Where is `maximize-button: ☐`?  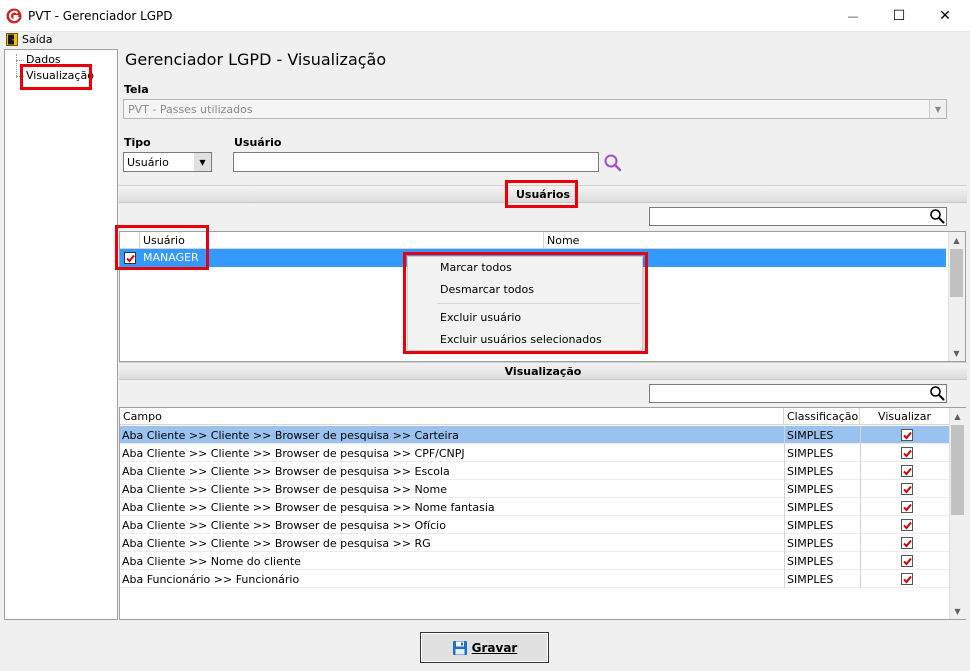 maximize-button: ☐ is located at coordinates (899, 16).